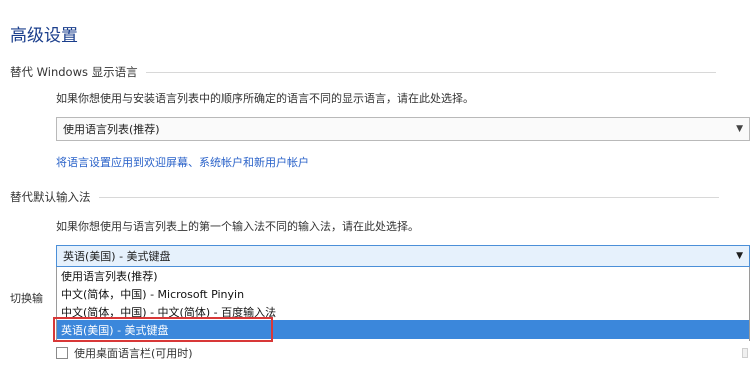 This screenshot has width=750, height=368. Describe the element at coordinates (403, 293) in the screenshot. I see `list-item: 中文(简体，中国) - Microsoft Pinyin` at that location.